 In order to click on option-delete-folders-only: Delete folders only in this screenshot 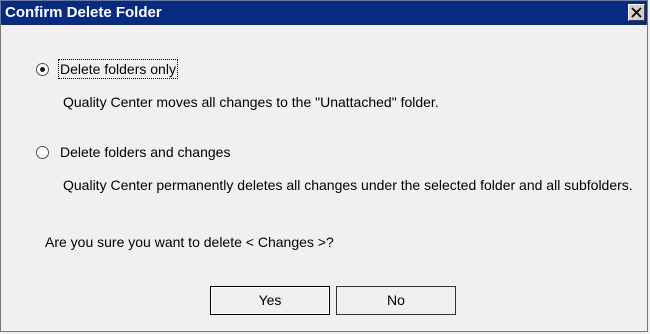, I will do `click(107, 69)`.